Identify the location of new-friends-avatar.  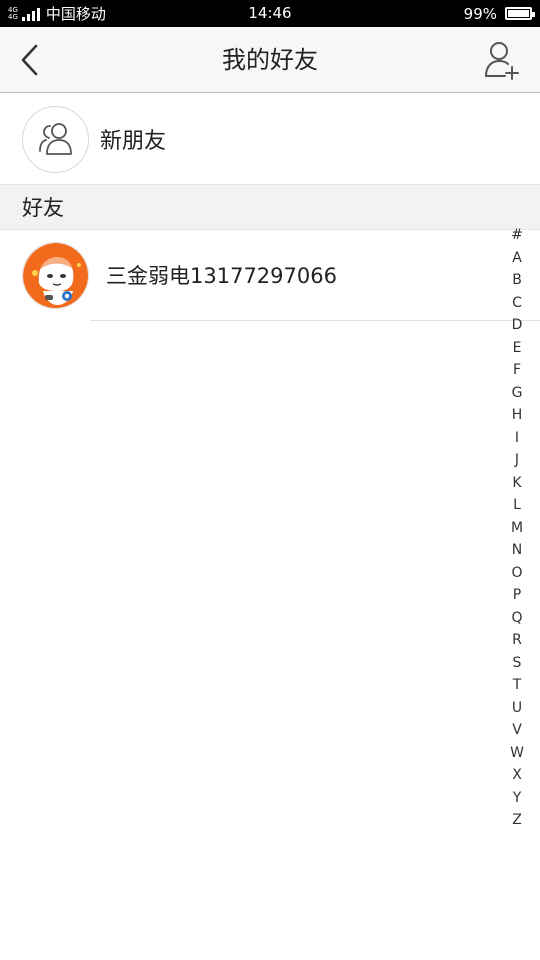
(55, 139).